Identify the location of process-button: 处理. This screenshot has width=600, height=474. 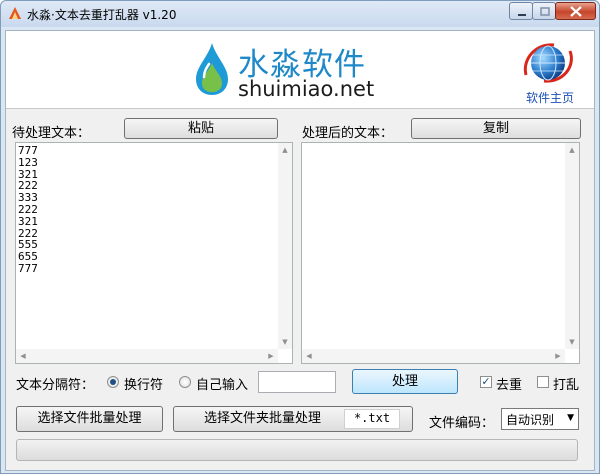
(405, 381).